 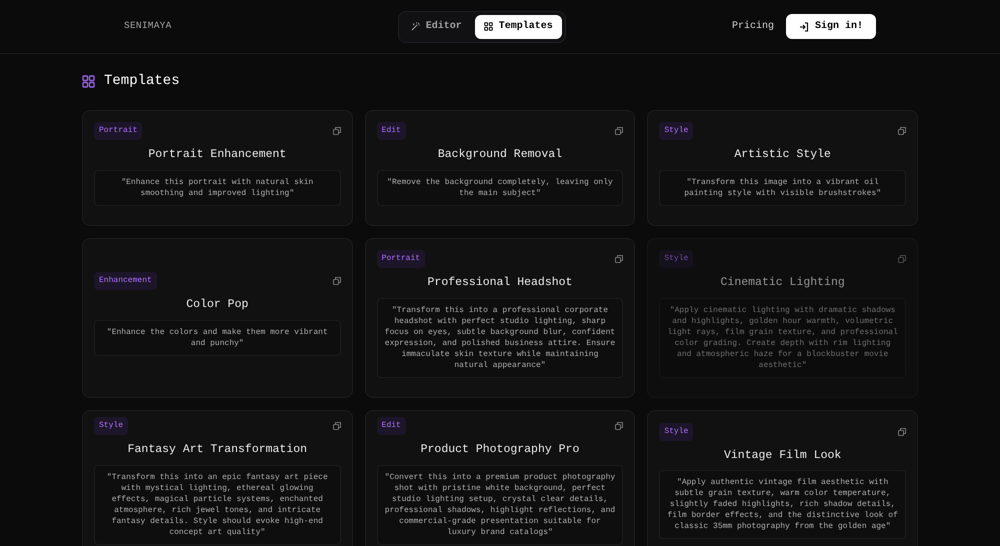 What do you see at coordinates (217, 338) in the screenshot?
I see `prompt-text: "Enhance the colors and make them more vibrant and punchy"` at bounding box center [217, 338].